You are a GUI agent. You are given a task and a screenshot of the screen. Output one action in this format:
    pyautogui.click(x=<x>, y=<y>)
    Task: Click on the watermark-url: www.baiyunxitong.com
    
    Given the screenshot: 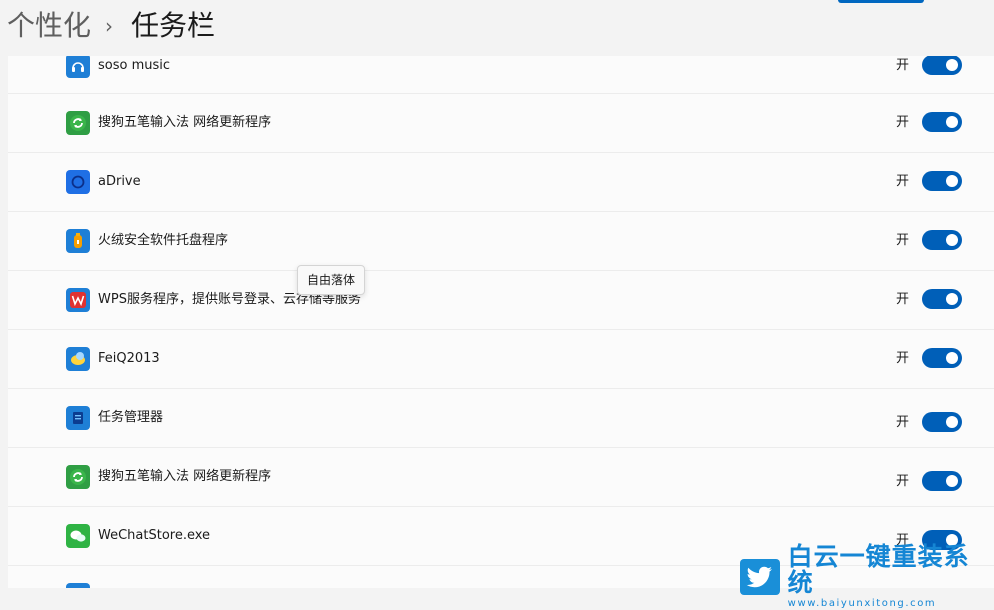 What is the action you would take?
    pyautogui.click(x=862, y=603)
    